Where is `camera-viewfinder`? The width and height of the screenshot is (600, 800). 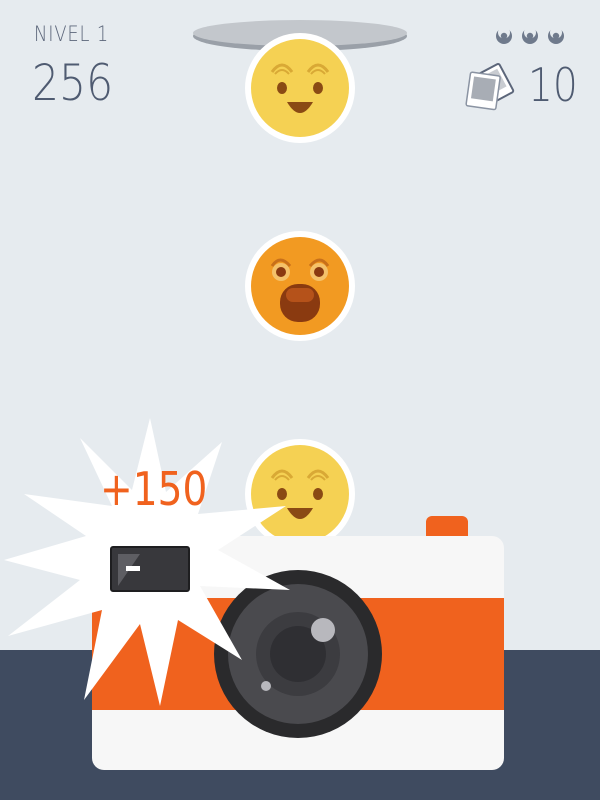
camera-viewfinder is located at coordinates (150, 569).